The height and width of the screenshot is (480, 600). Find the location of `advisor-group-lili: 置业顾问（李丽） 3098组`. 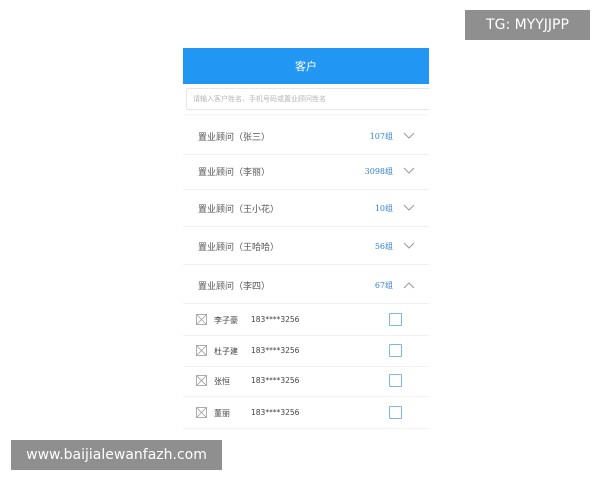

advisor-group-lili: 置业顾问（李丽） 3098组 is located at coordinates (306, 171).